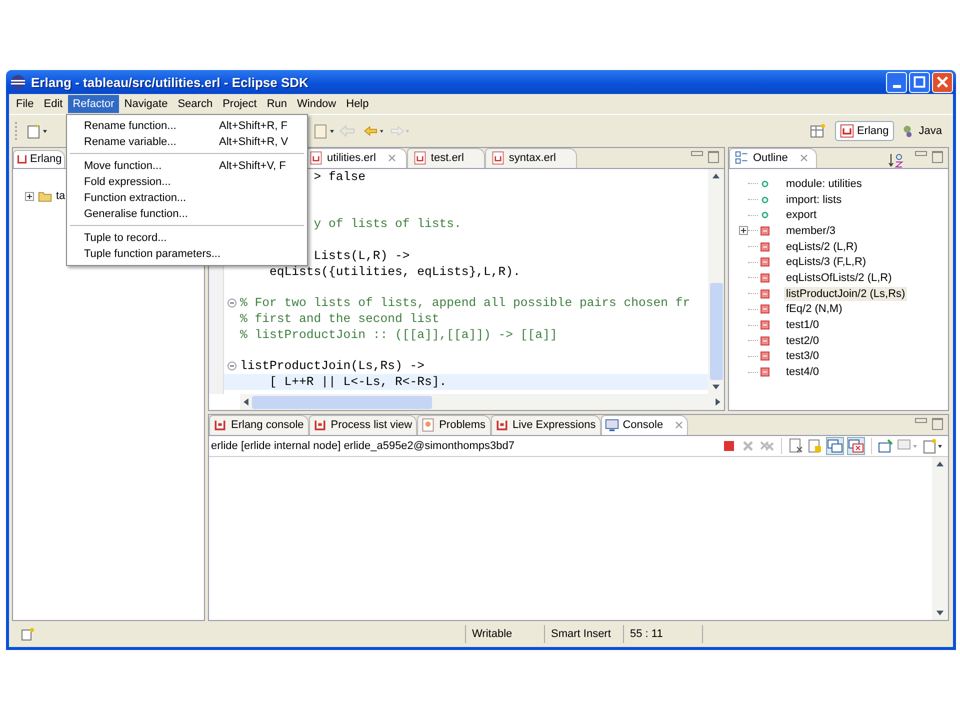 This screenshot has height=720, width=960. I want to click on code-line: > false, so click(339, 177).